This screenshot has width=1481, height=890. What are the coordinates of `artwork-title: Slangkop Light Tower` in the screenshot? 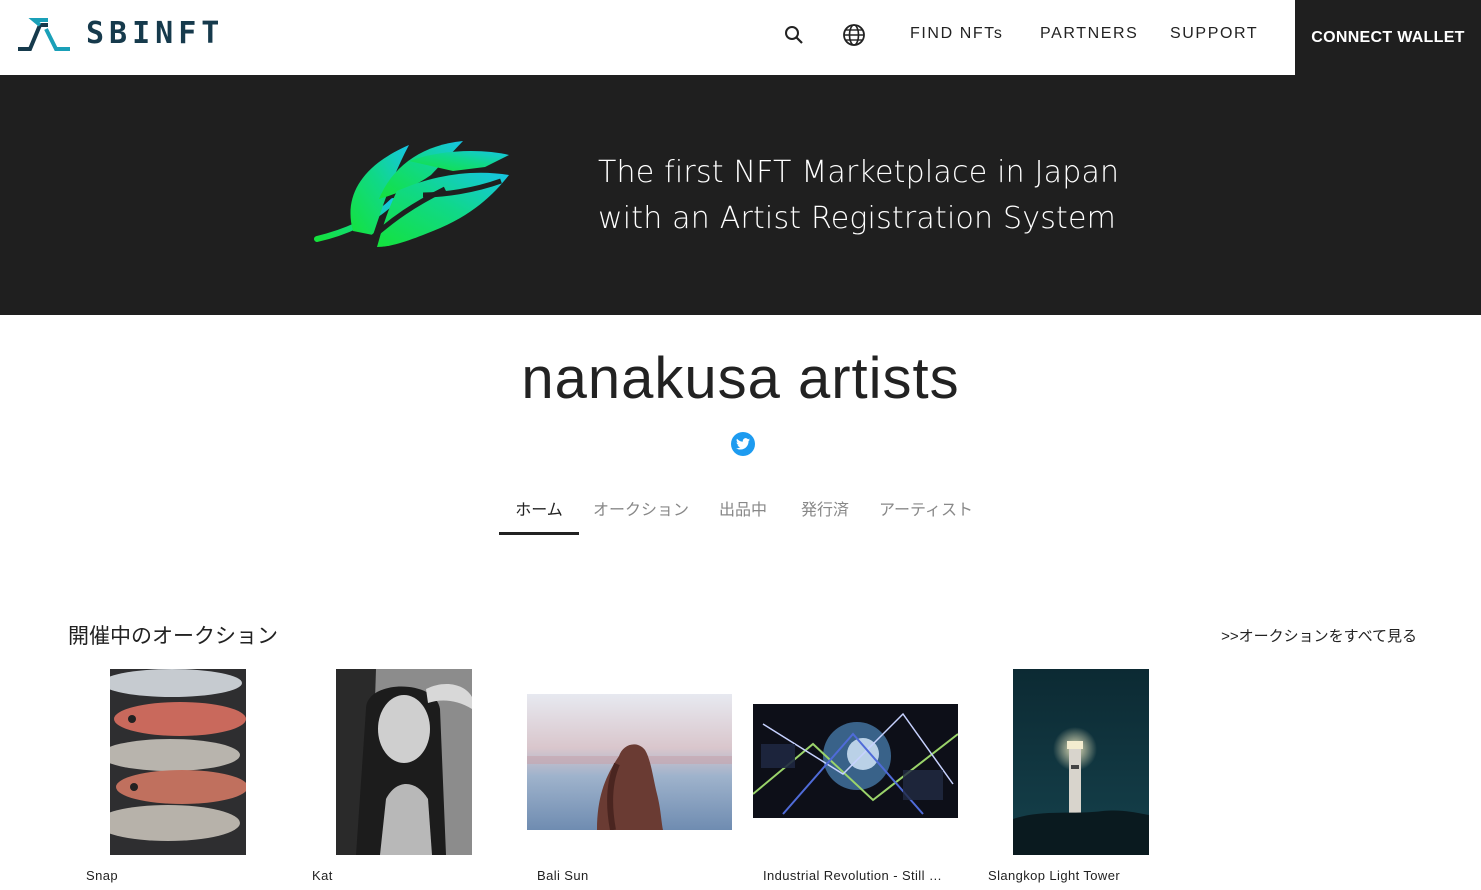 It's located at (1054, 875).